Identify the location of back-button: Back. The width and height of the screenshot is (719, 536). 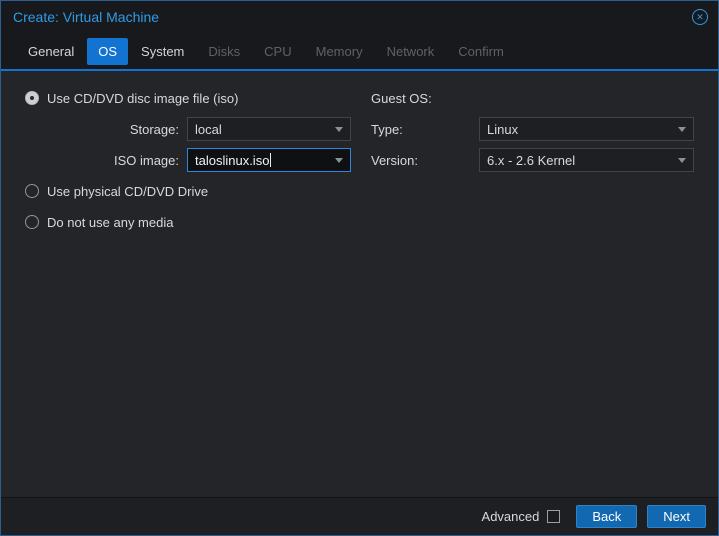
(607, 516).